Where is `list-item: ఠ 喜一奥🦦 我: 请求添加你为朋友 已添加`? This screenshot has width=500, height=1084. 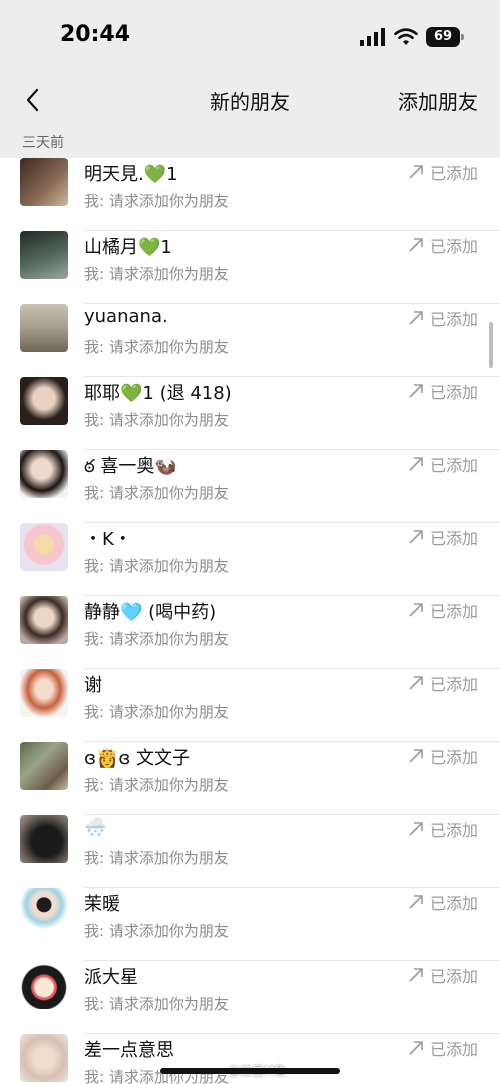
list-item: ఠ 喜一奥🦦 我: 请求添加你为朋友 已添加 is located at coordinates (250, 486).